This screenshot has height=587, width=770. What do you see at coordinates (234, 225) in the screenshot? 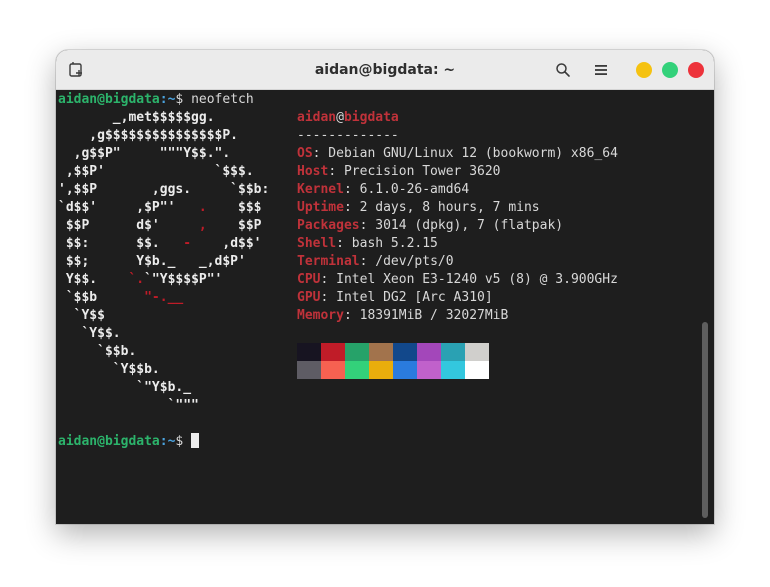
I see `logo-fragment: $$P` at bounding box center [234, 225].